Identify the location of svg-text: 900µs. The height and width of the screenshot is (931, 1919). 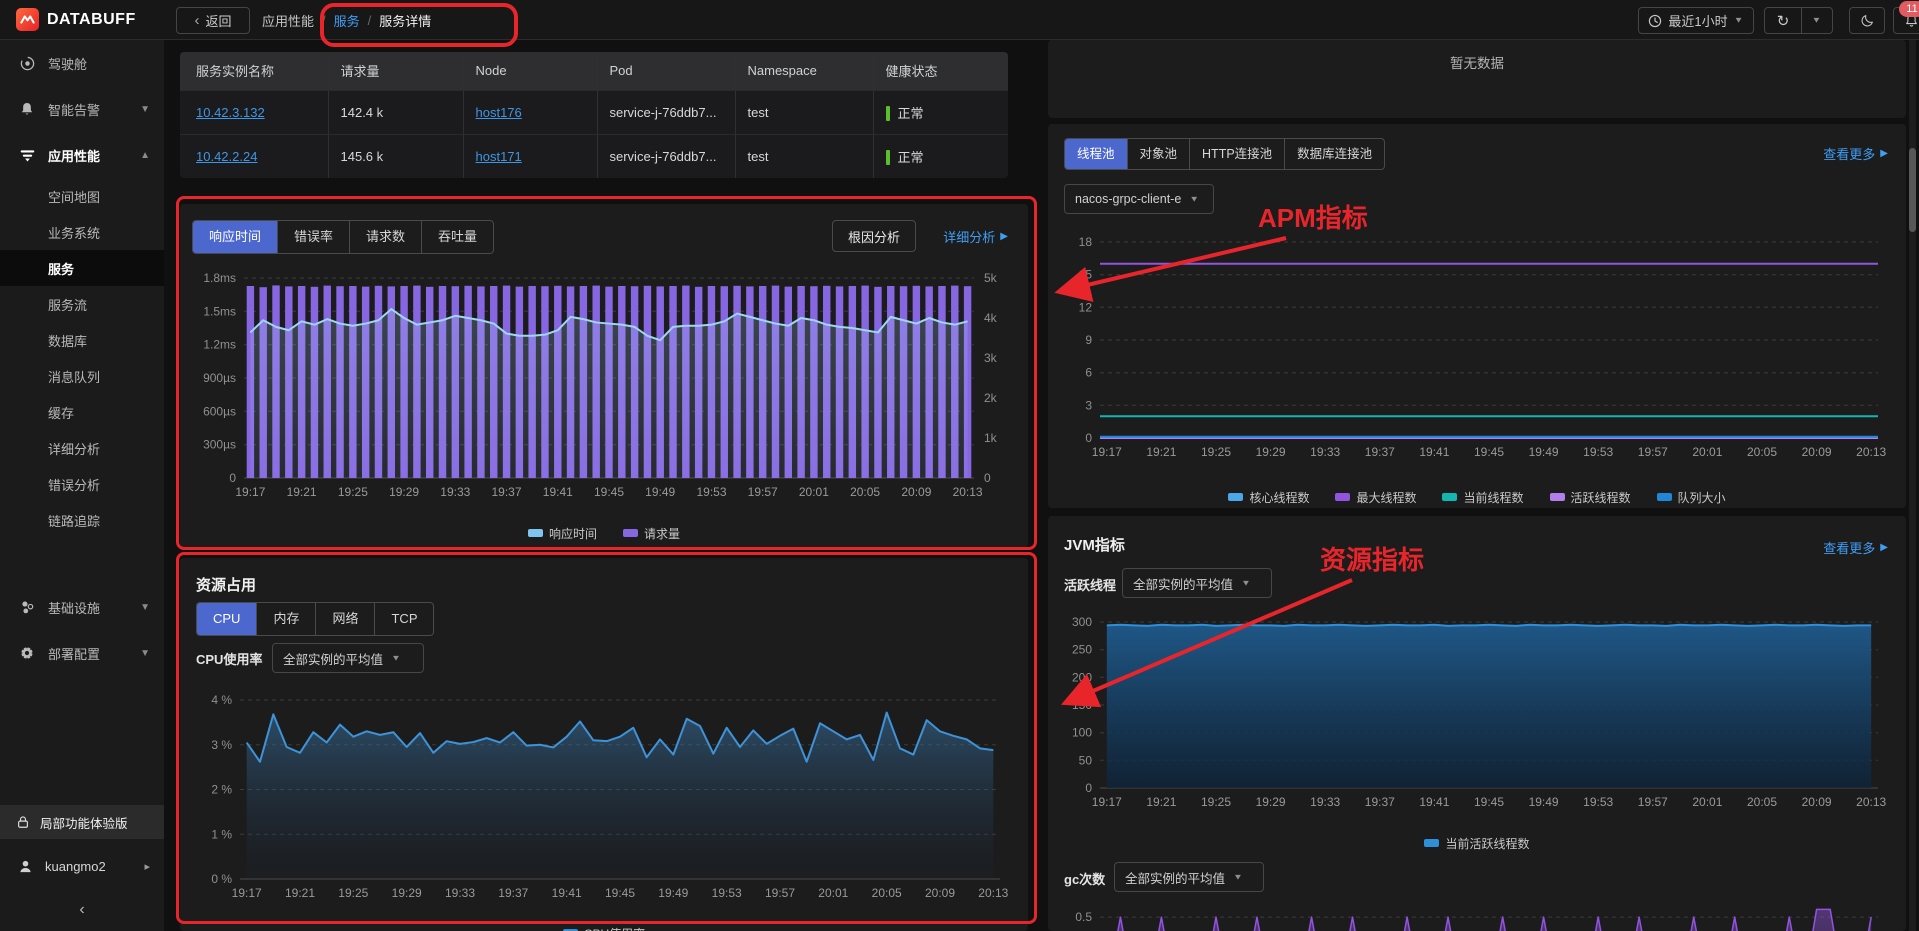
(219, 378).